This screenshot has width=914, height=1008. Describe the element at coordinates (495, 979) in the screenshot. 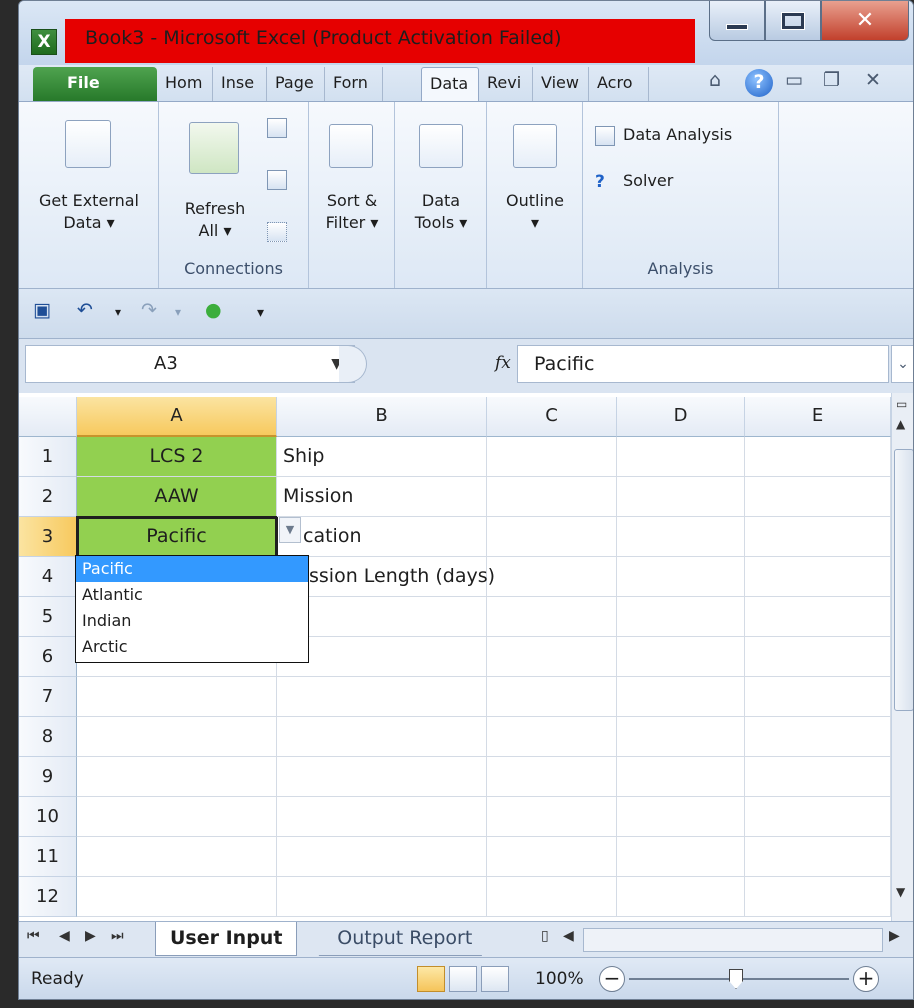

I see `page-break-view-button` at that location.